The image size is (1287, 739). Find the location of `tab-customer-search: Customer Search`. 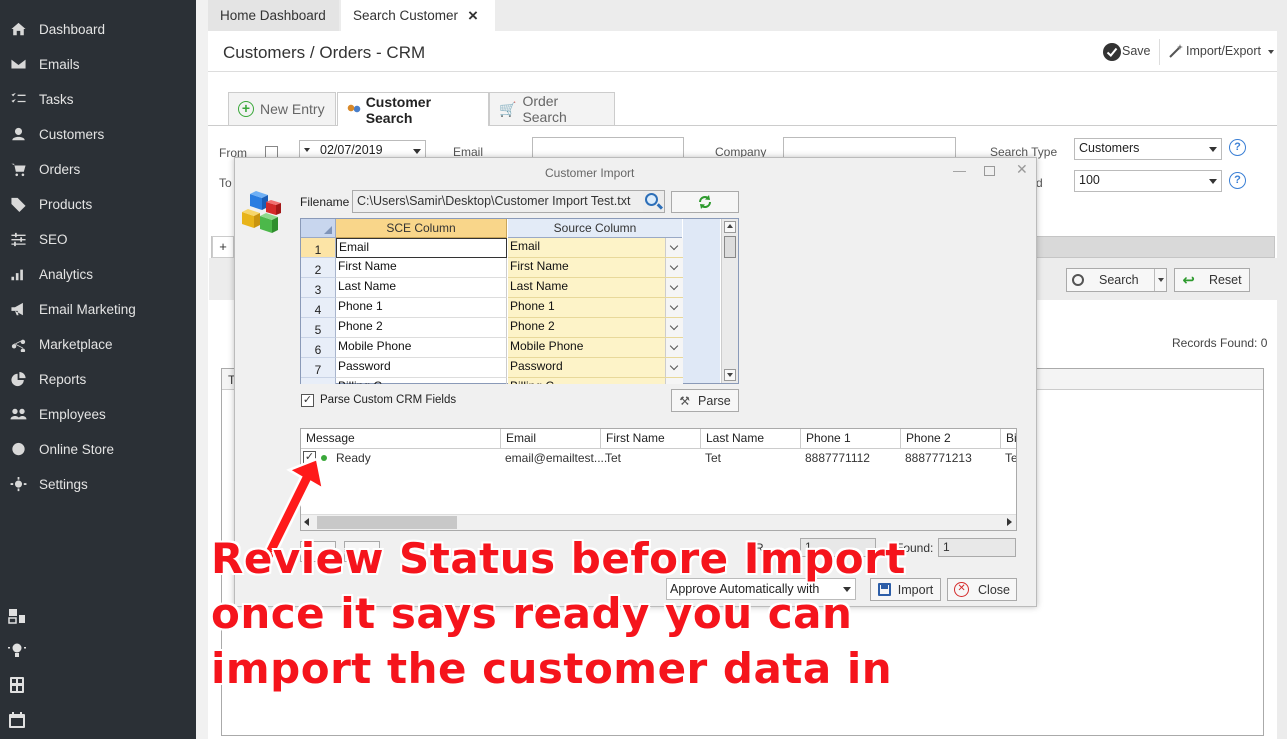

tab-customer-search: Customer Search is located at coordinates (413, 109).